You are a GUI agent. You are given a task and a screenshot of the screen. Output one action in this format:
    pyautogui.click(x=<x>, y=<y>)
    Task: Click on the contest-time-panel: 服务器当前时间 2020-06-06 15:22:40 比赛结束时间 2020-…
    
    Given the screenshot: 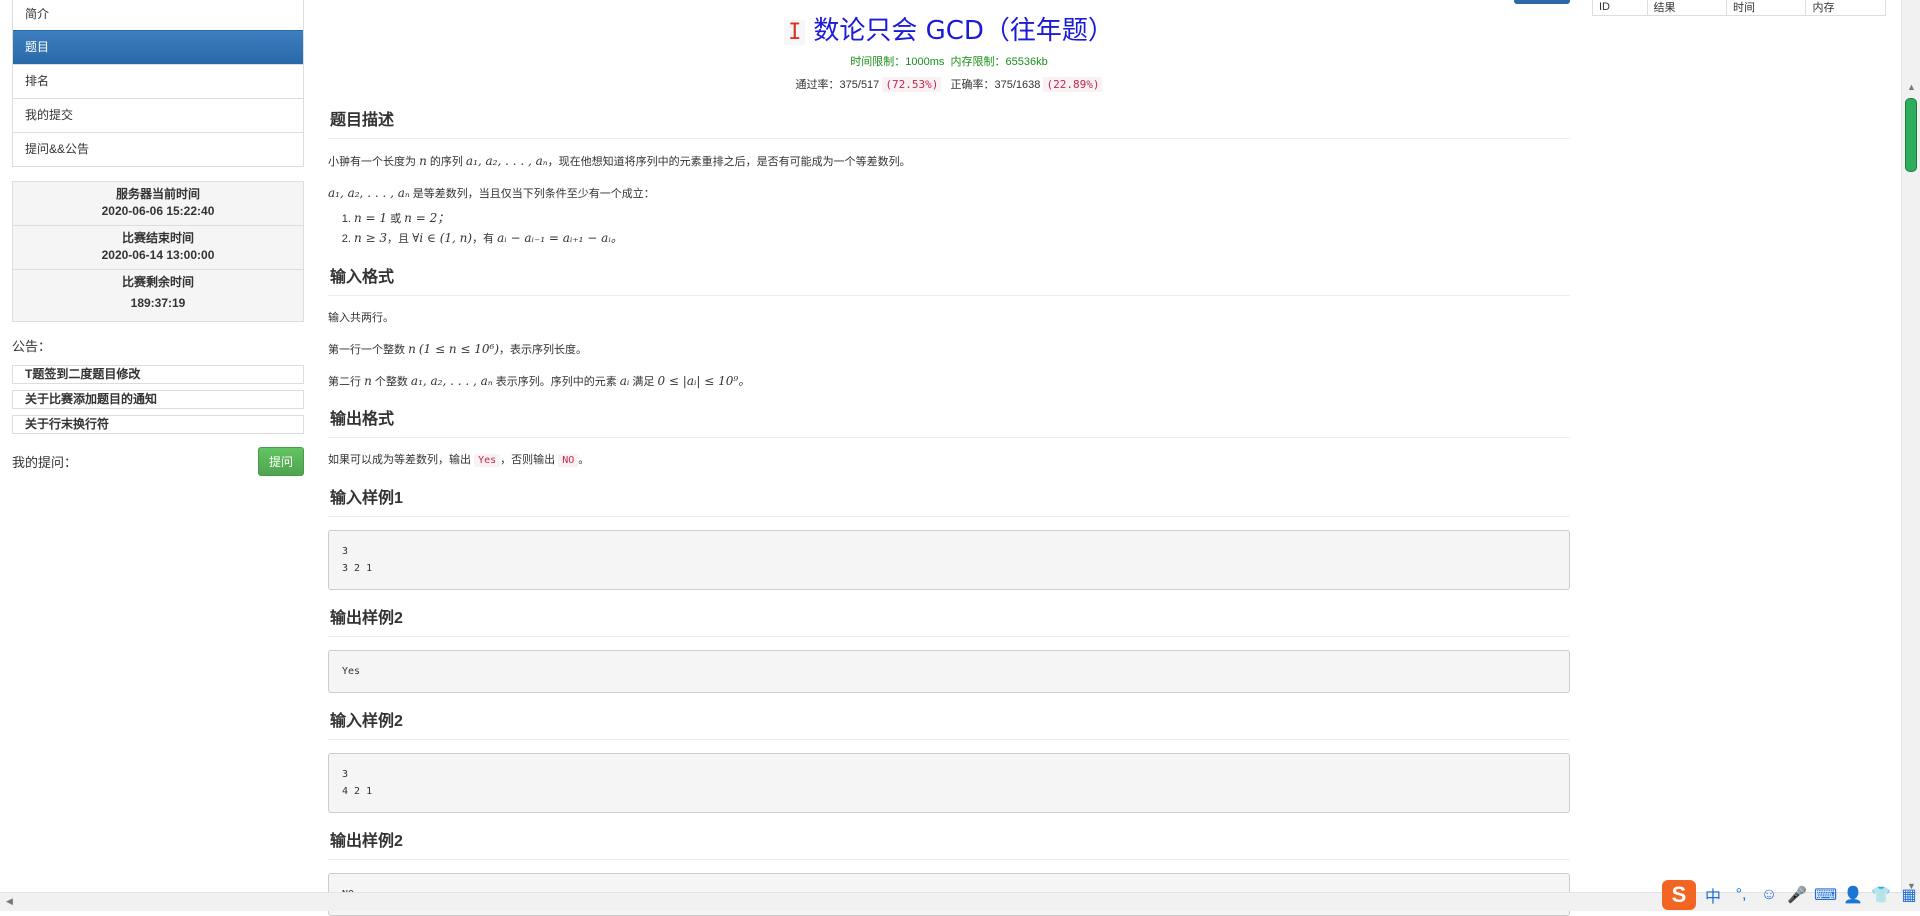 What is the action you would take?
    pyautogui.click(x=158, y=251)
    